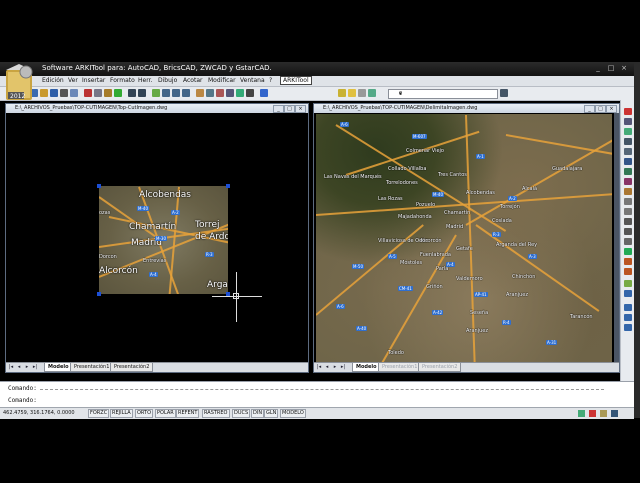 The height and width of the screenshot is (483, 640). Describe the element at coordinates (144, 413) in the screenshot. I see `toggle-orto: ORTO` at that location.